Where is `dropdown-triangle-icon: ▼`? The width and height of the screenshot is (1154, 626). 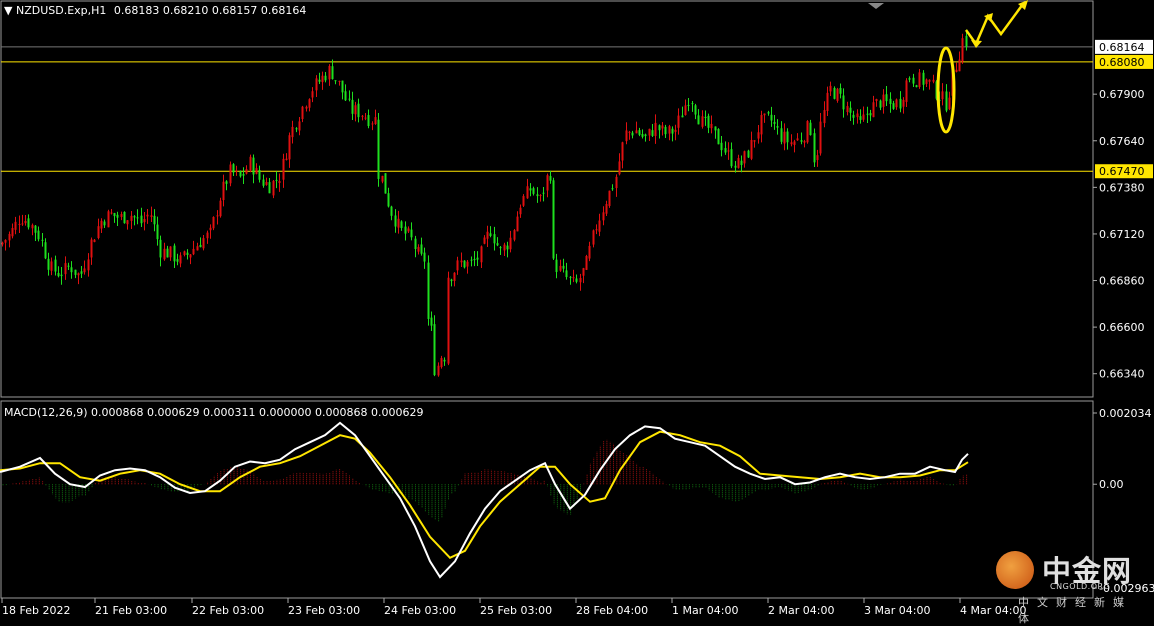 dropdown-triangle-icon: ▼ is located at coordinates (8, 10).